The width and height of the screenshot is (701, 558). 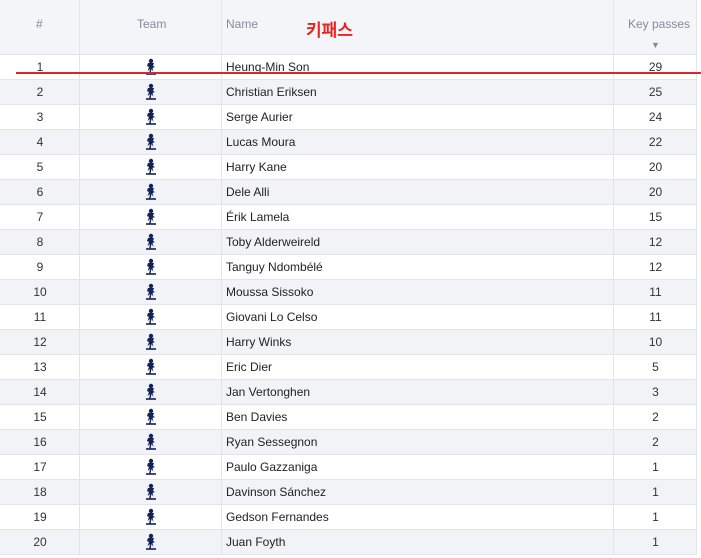 I want to click on player-name: Dele Alli, so click(x=416, y=192).